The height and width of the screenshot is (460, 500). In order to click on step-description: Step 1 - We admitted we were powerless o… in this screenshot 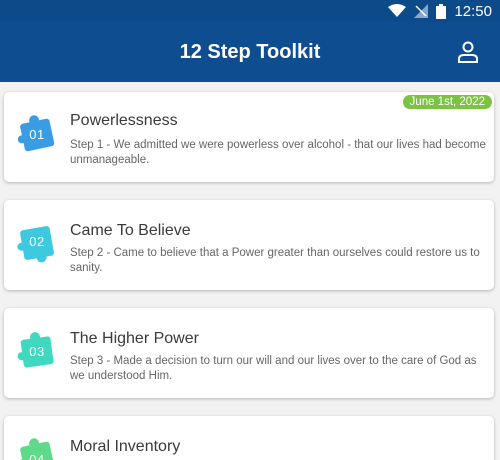, I will do `click(278, 152)`.